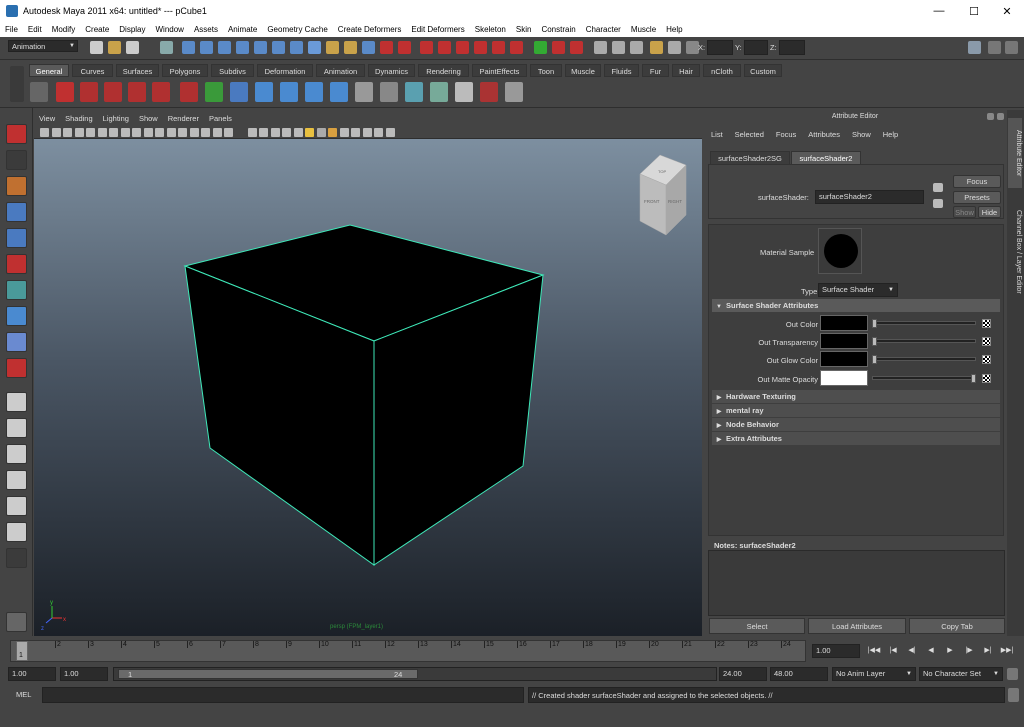  What do you see at coordinates (977, 181) in the screenshot?
I see `focus-button: Focus` at bounding box center [977, 181].